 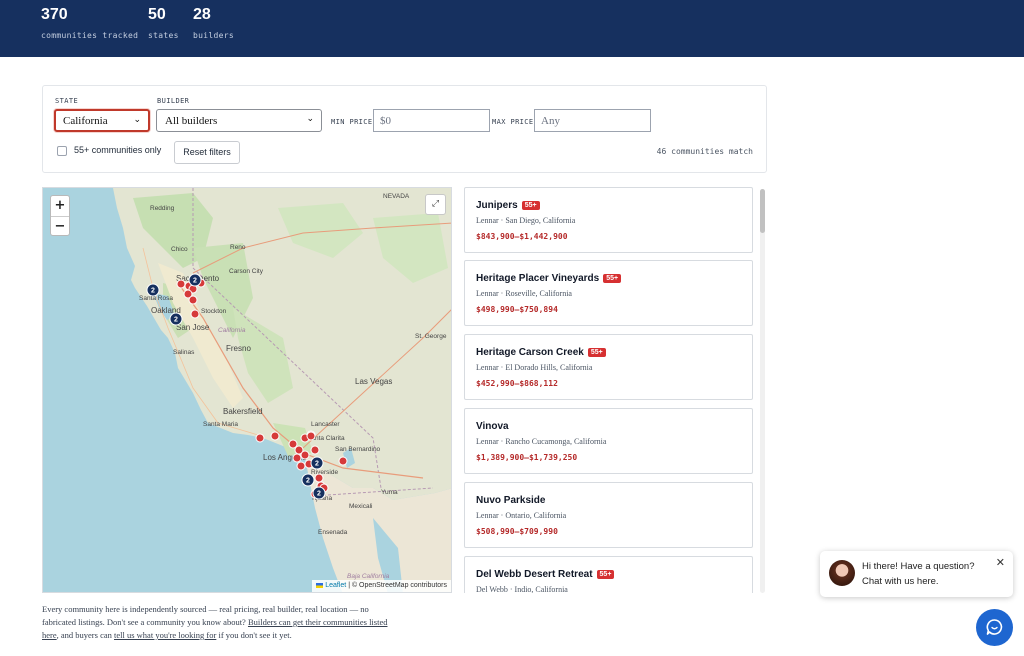 What do you see at coordinates (524, 293) in the screenshot?
I see `listing-builder-location: Lennar · Roseville, California` at bounding box center [524, 293].